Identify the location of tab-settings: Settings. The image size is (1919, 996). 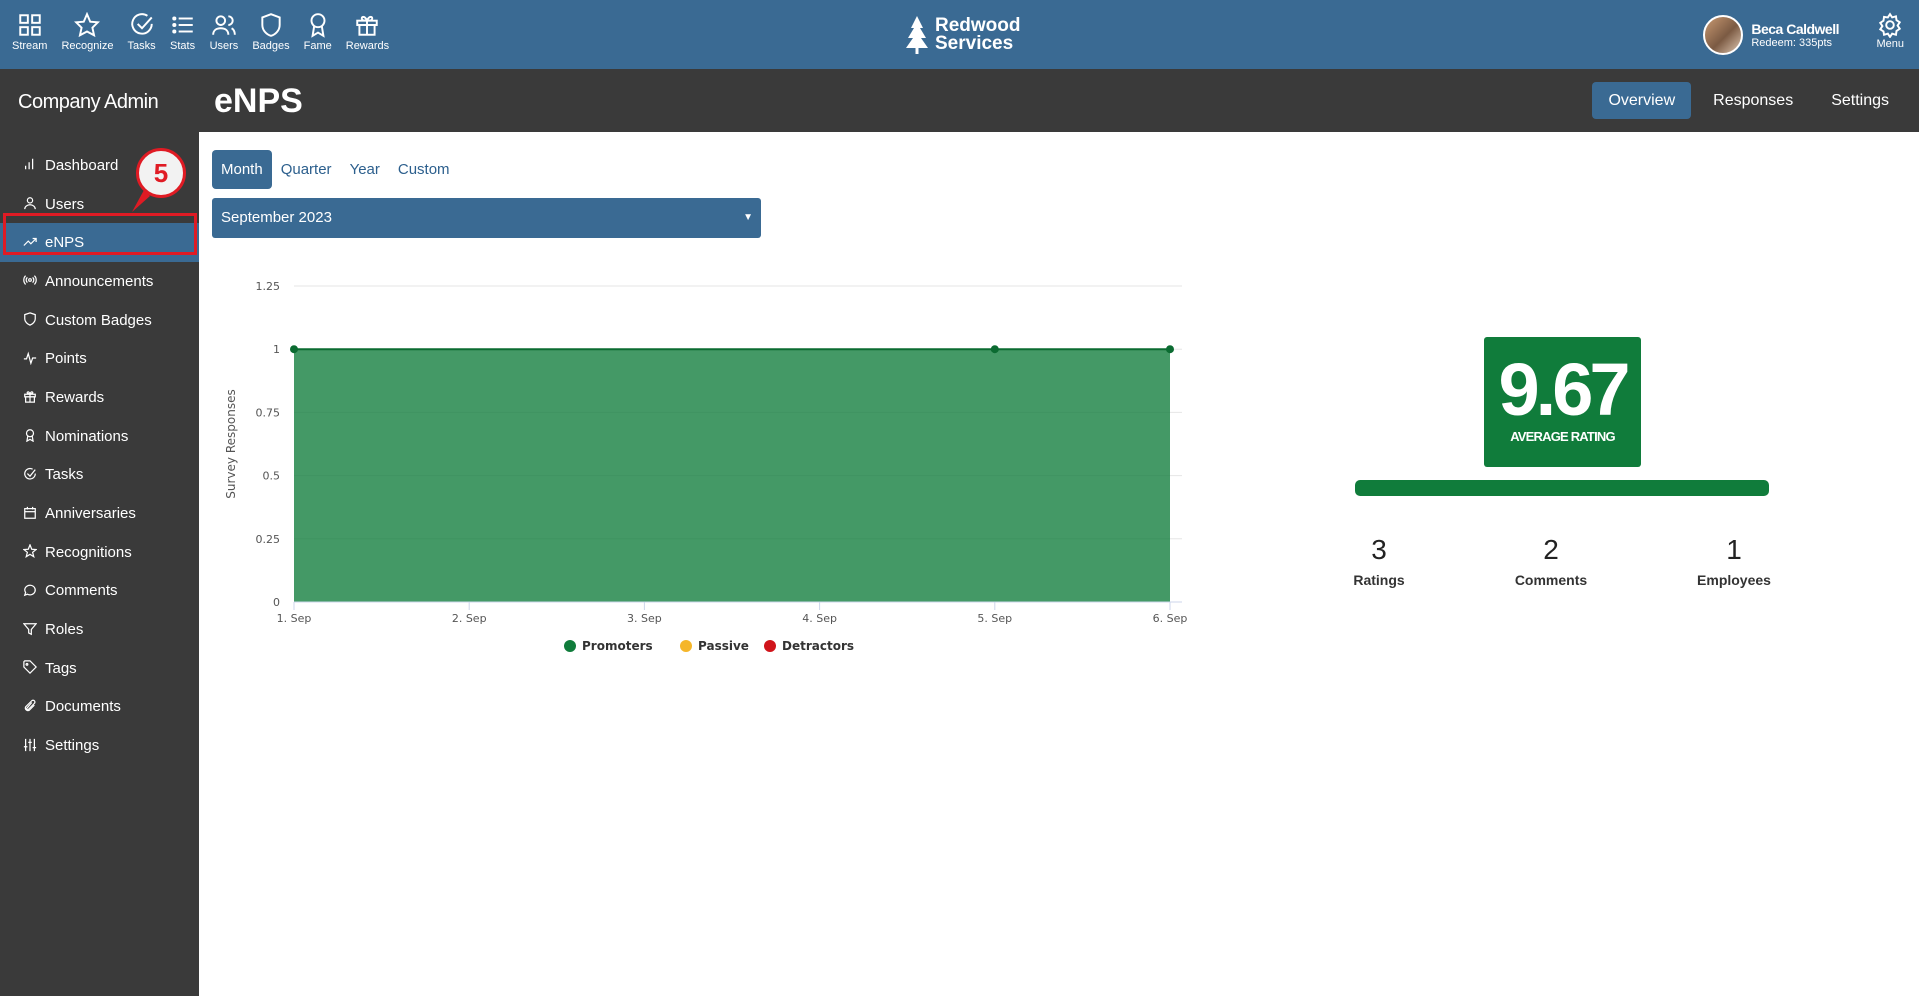
(1860, 100).